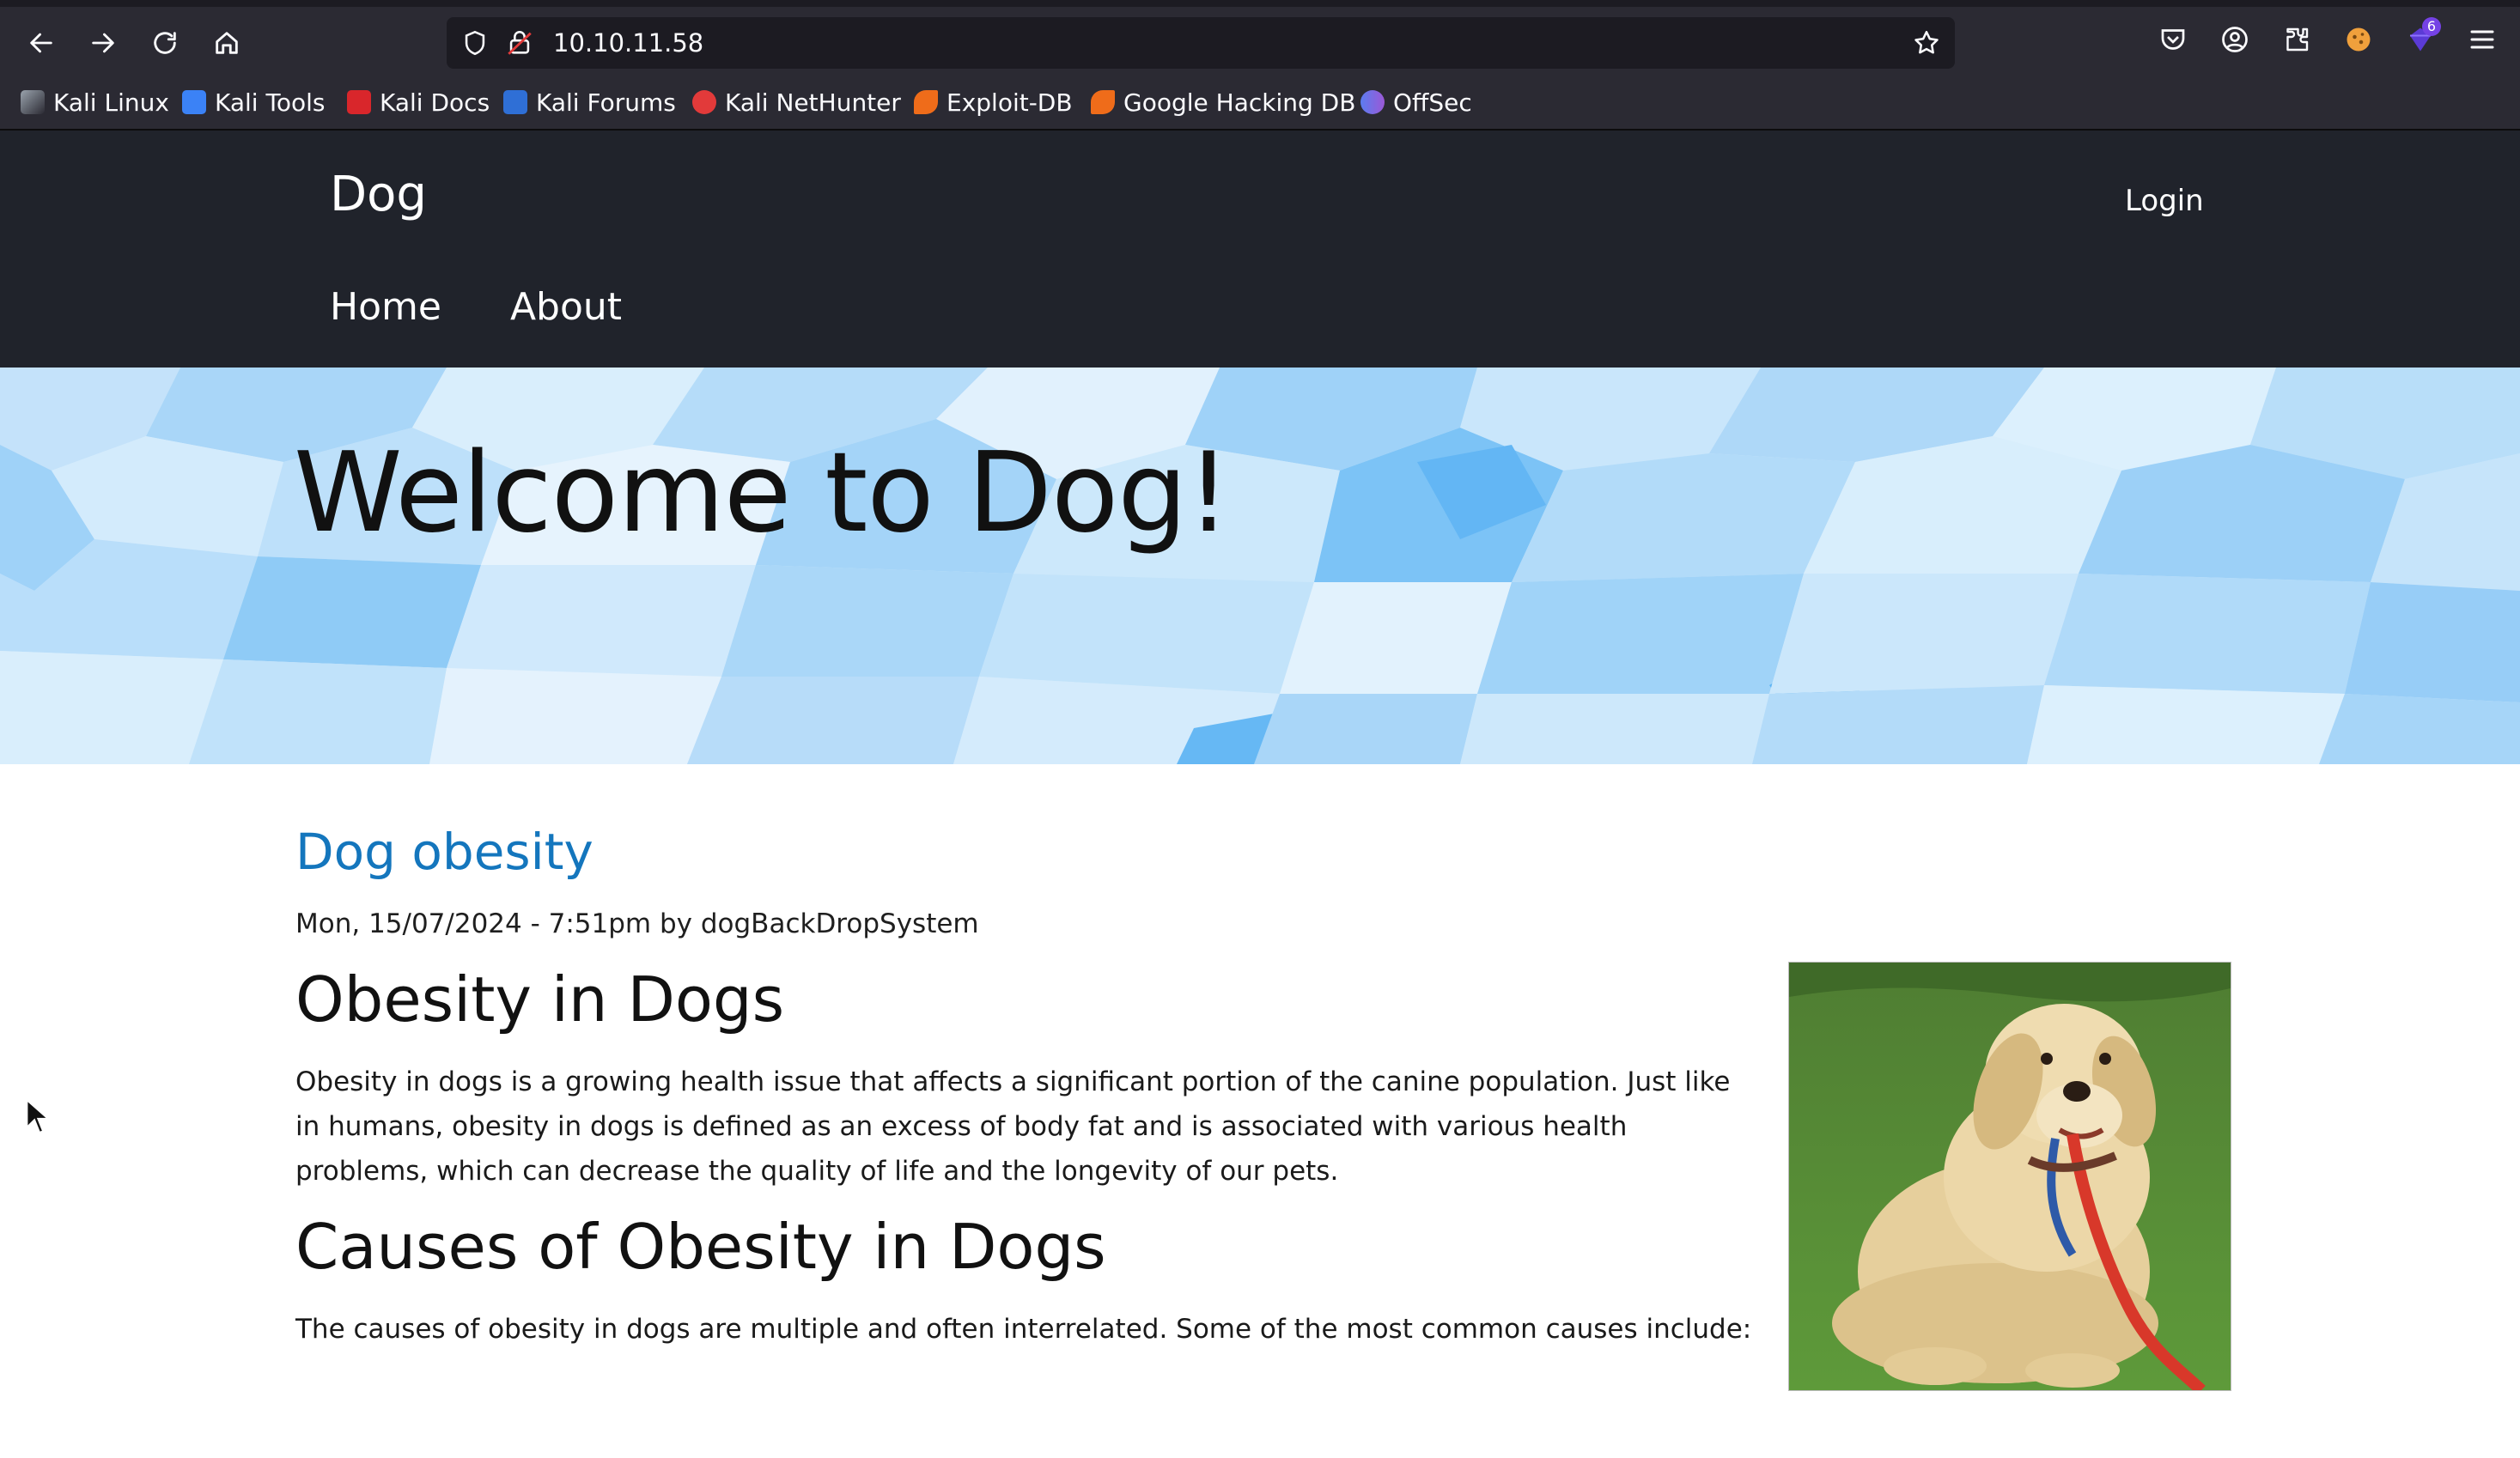 Image resolution: width=2520 pixels, height=1458 pixels. I want to click on bookmark-kali-tools: Kali Tools, so click(254, 102).